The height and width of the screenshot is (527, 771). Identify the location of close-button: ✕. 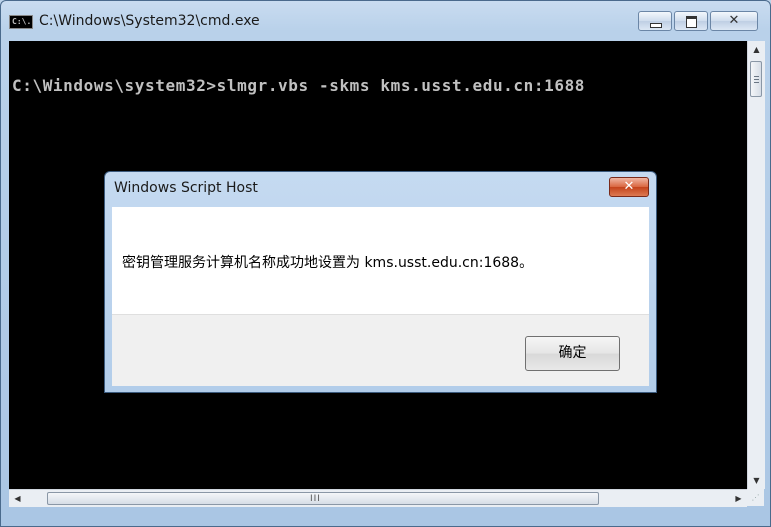
(734, 21).